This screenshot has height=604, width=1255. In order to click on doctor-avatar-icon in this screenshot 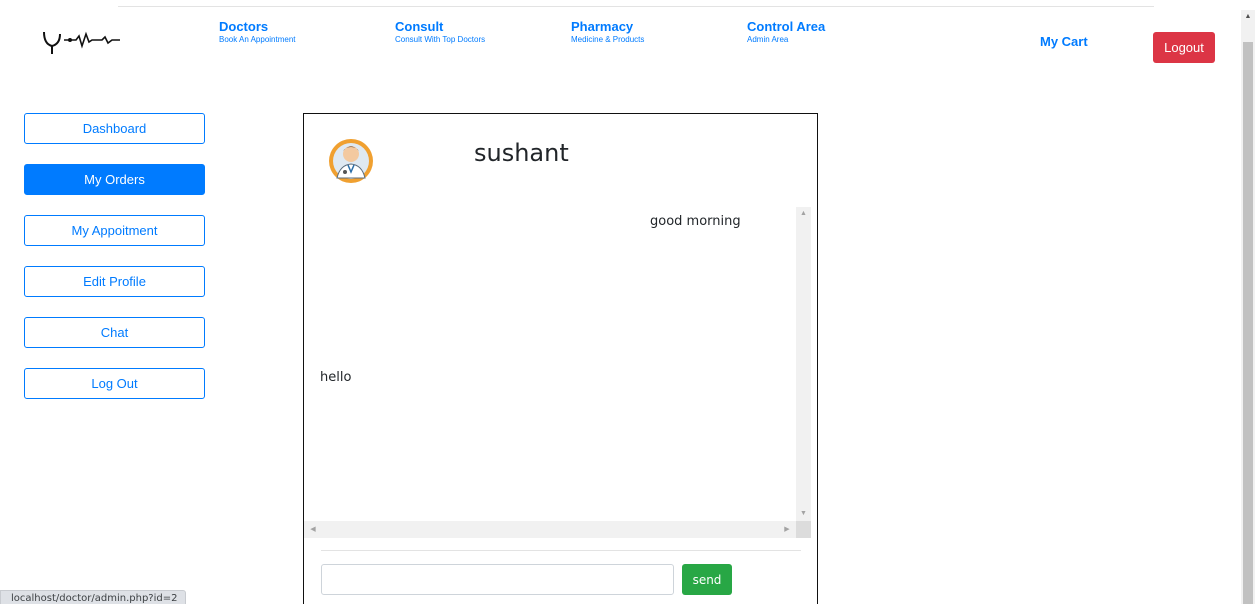, I will do `click(351, 161)`.